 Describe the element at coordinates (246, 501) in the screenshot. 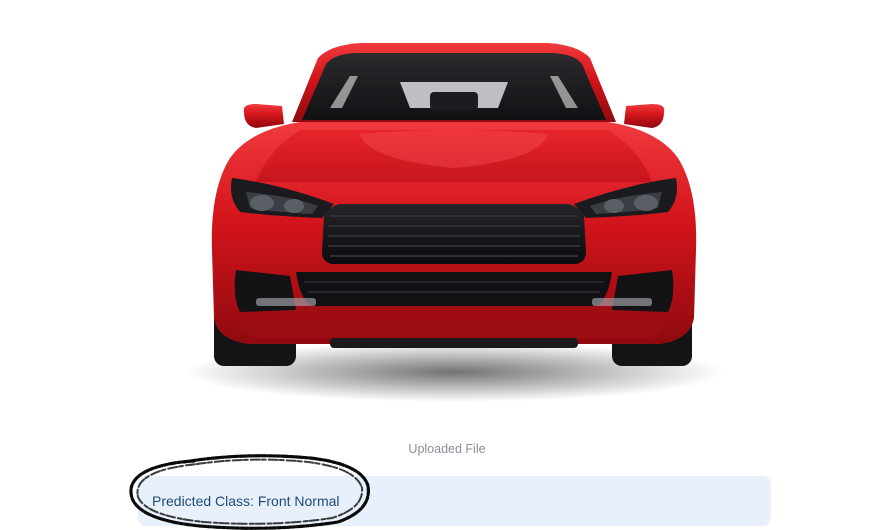

I see `prediction-result-text: Predicted Class: Front Normal` at that location.